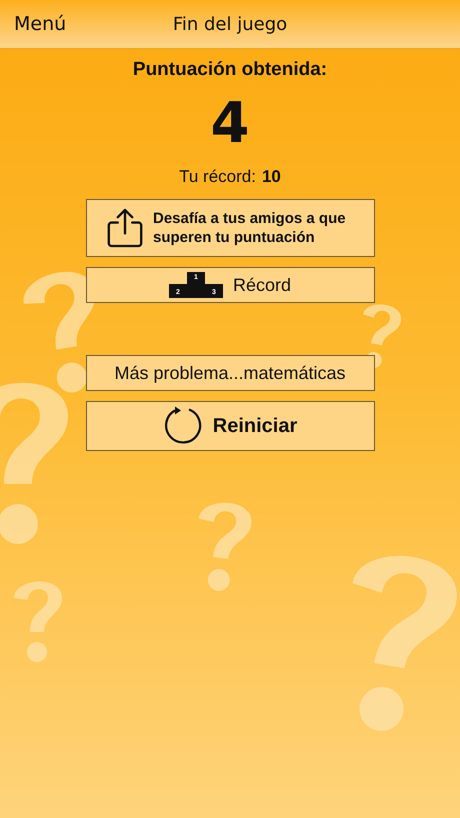  Describe the element at coordinates (230, 124) in the screenshot. I see `score-value: 4` at that location.